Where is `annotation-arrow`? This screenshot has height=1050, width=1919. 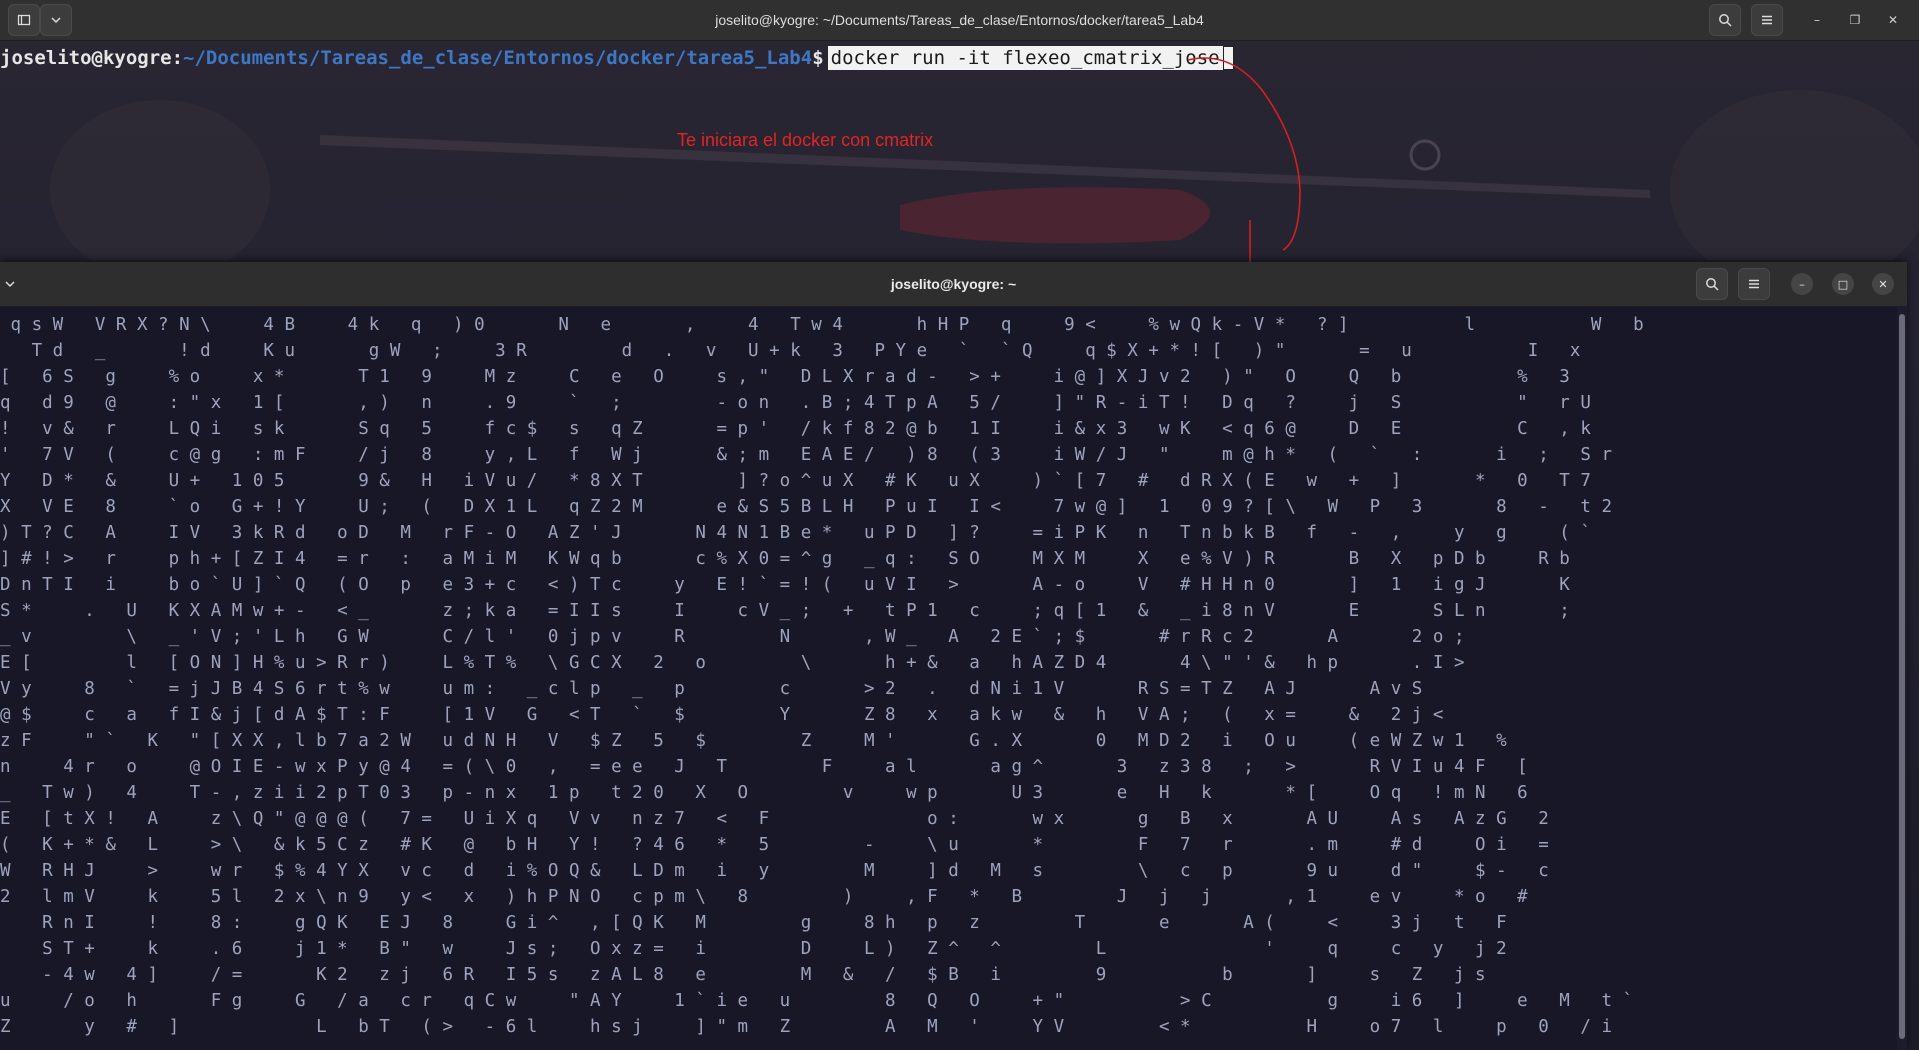 annotation-arrow is located at coordinates (1269, 164).